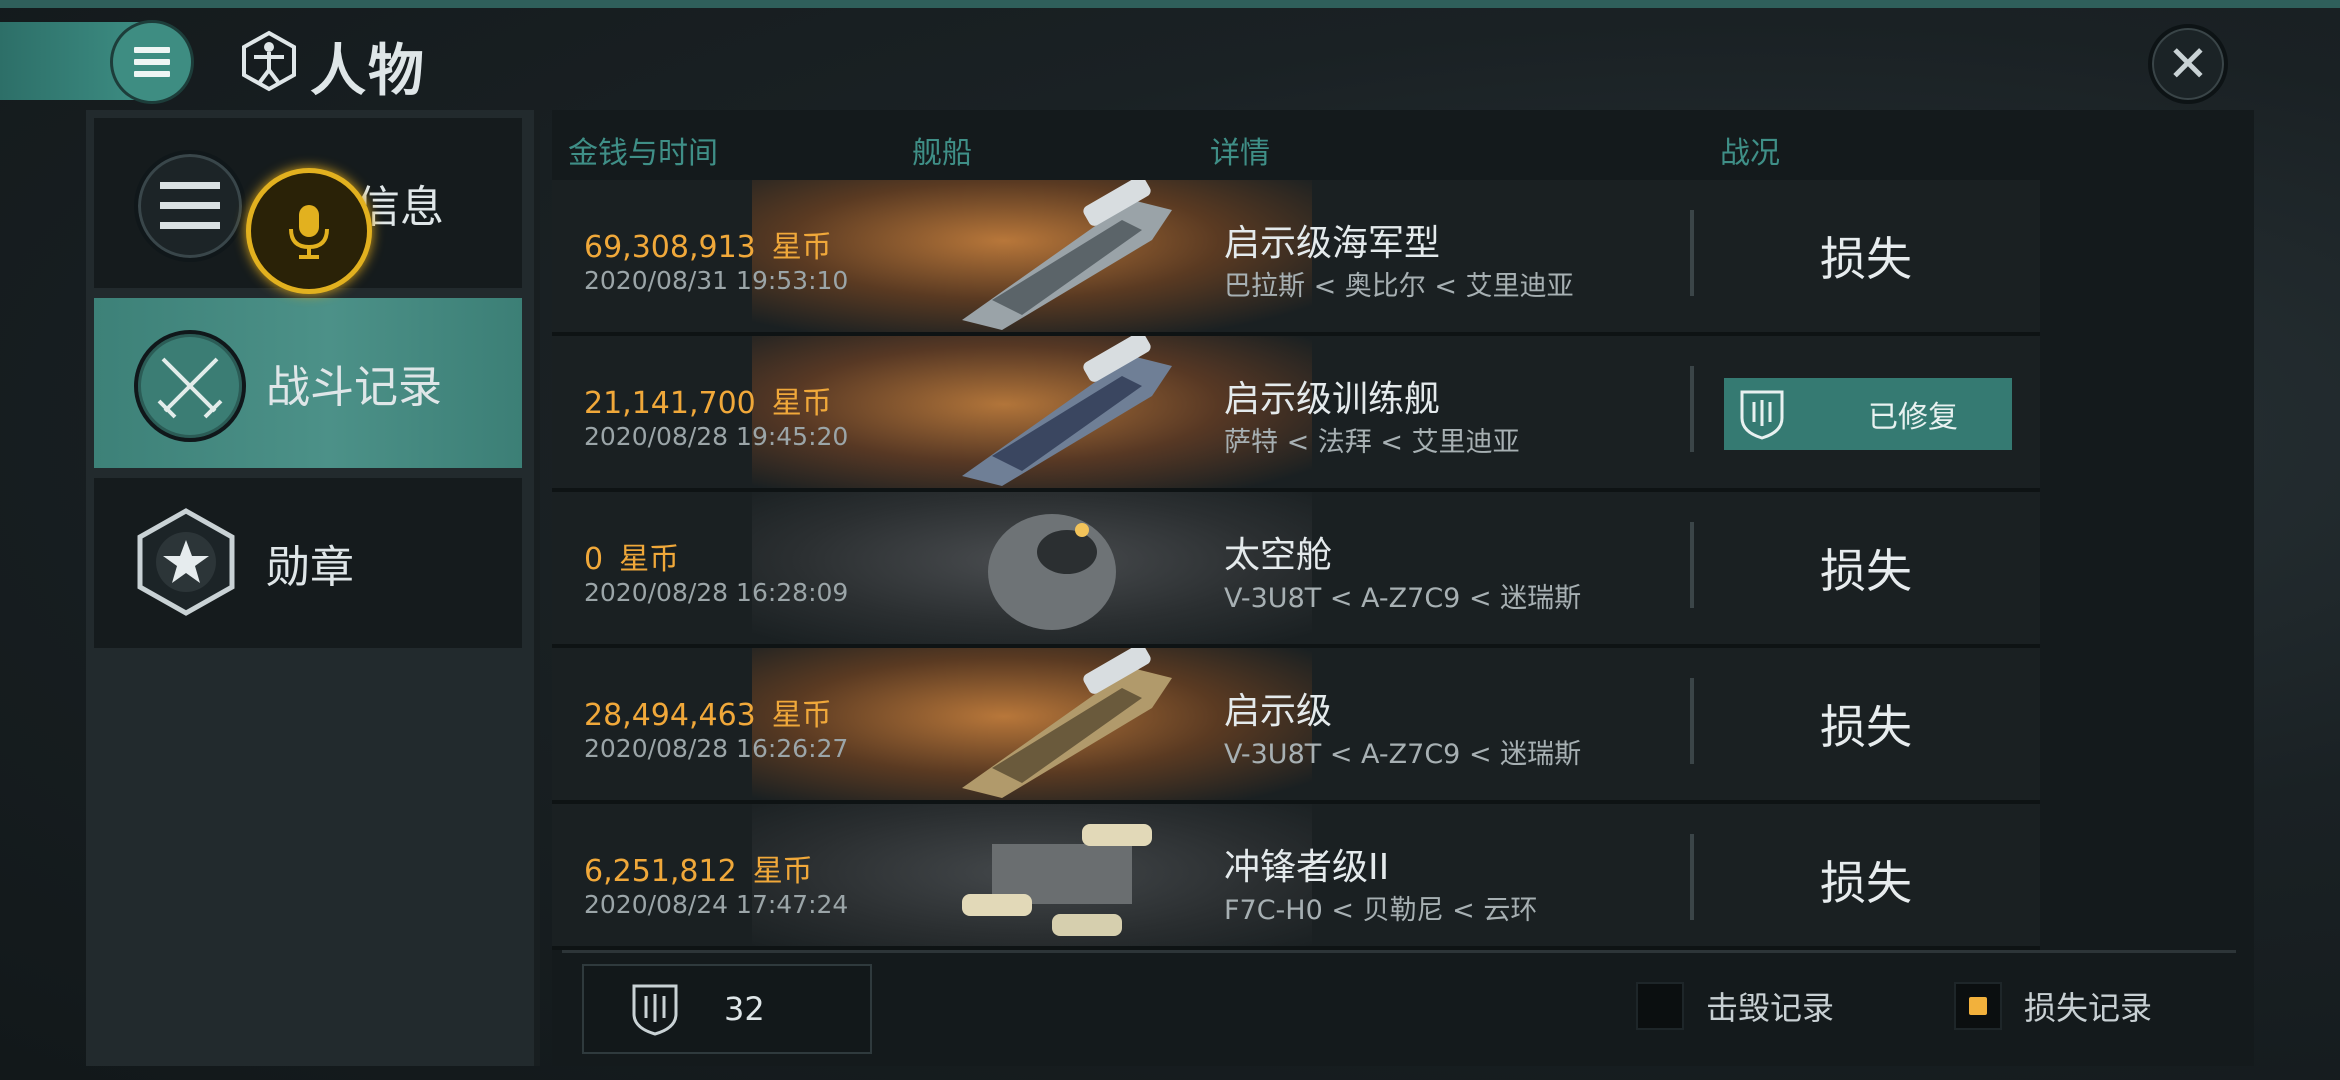  I want to click on close-icon: ✕, so click(2188, 64).